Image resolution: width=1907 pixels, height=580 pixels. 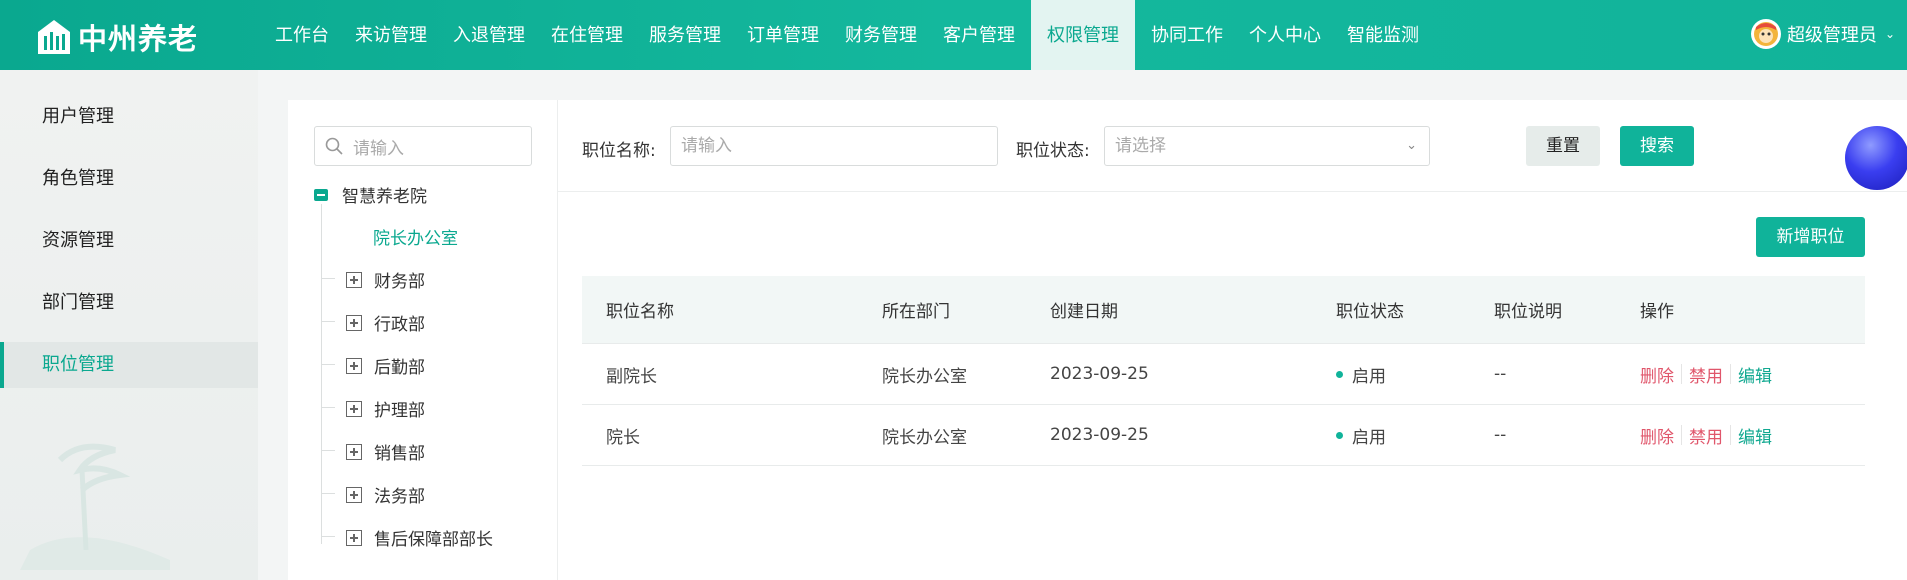 What do you see at coordinates (834, 146) in the screenshot?
I see `position-name-input: 请输入` at bounding box center [834, 146].